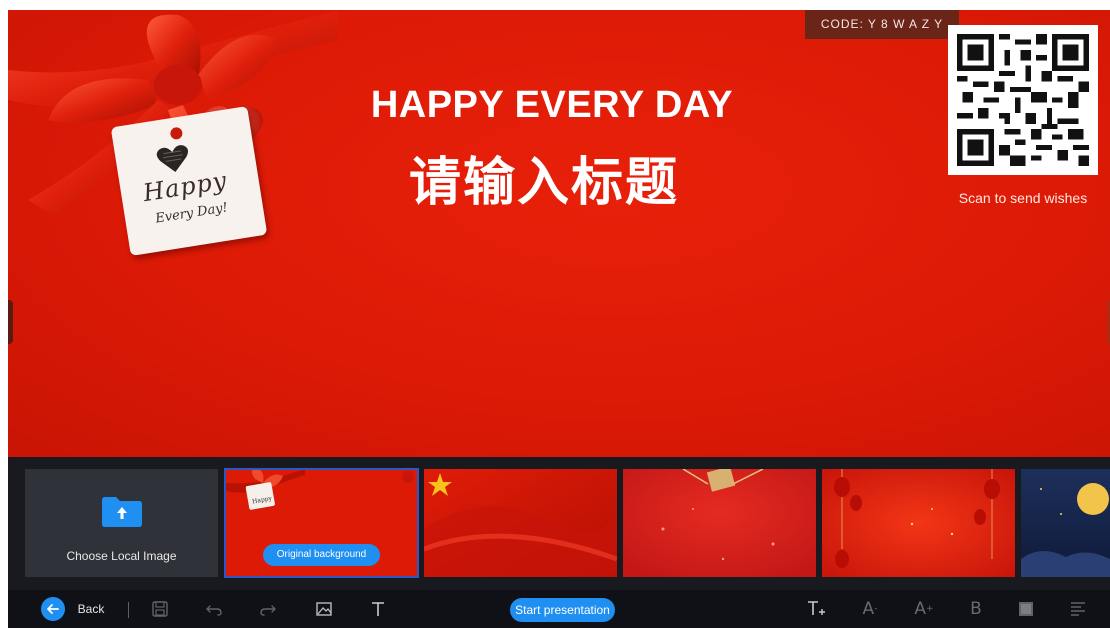 The image size is (1110, 628). I want to click on thumb-red-gift-art, so click(719, 523).